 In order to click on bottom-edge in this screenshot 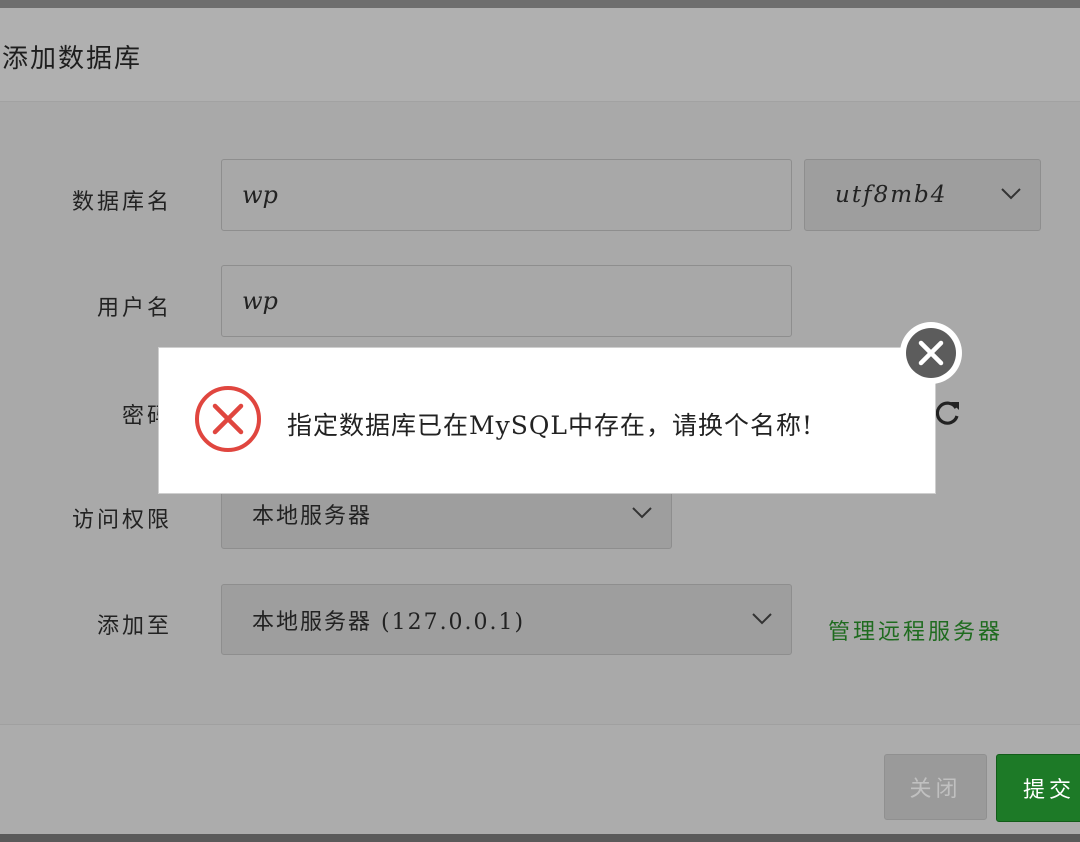, I will do `click(540, 838)`.